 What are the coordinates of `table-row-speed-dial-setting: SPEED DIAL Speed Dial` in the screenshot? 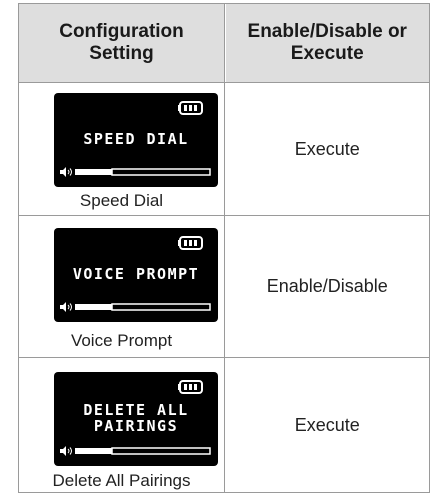 It's located at (121, 149).